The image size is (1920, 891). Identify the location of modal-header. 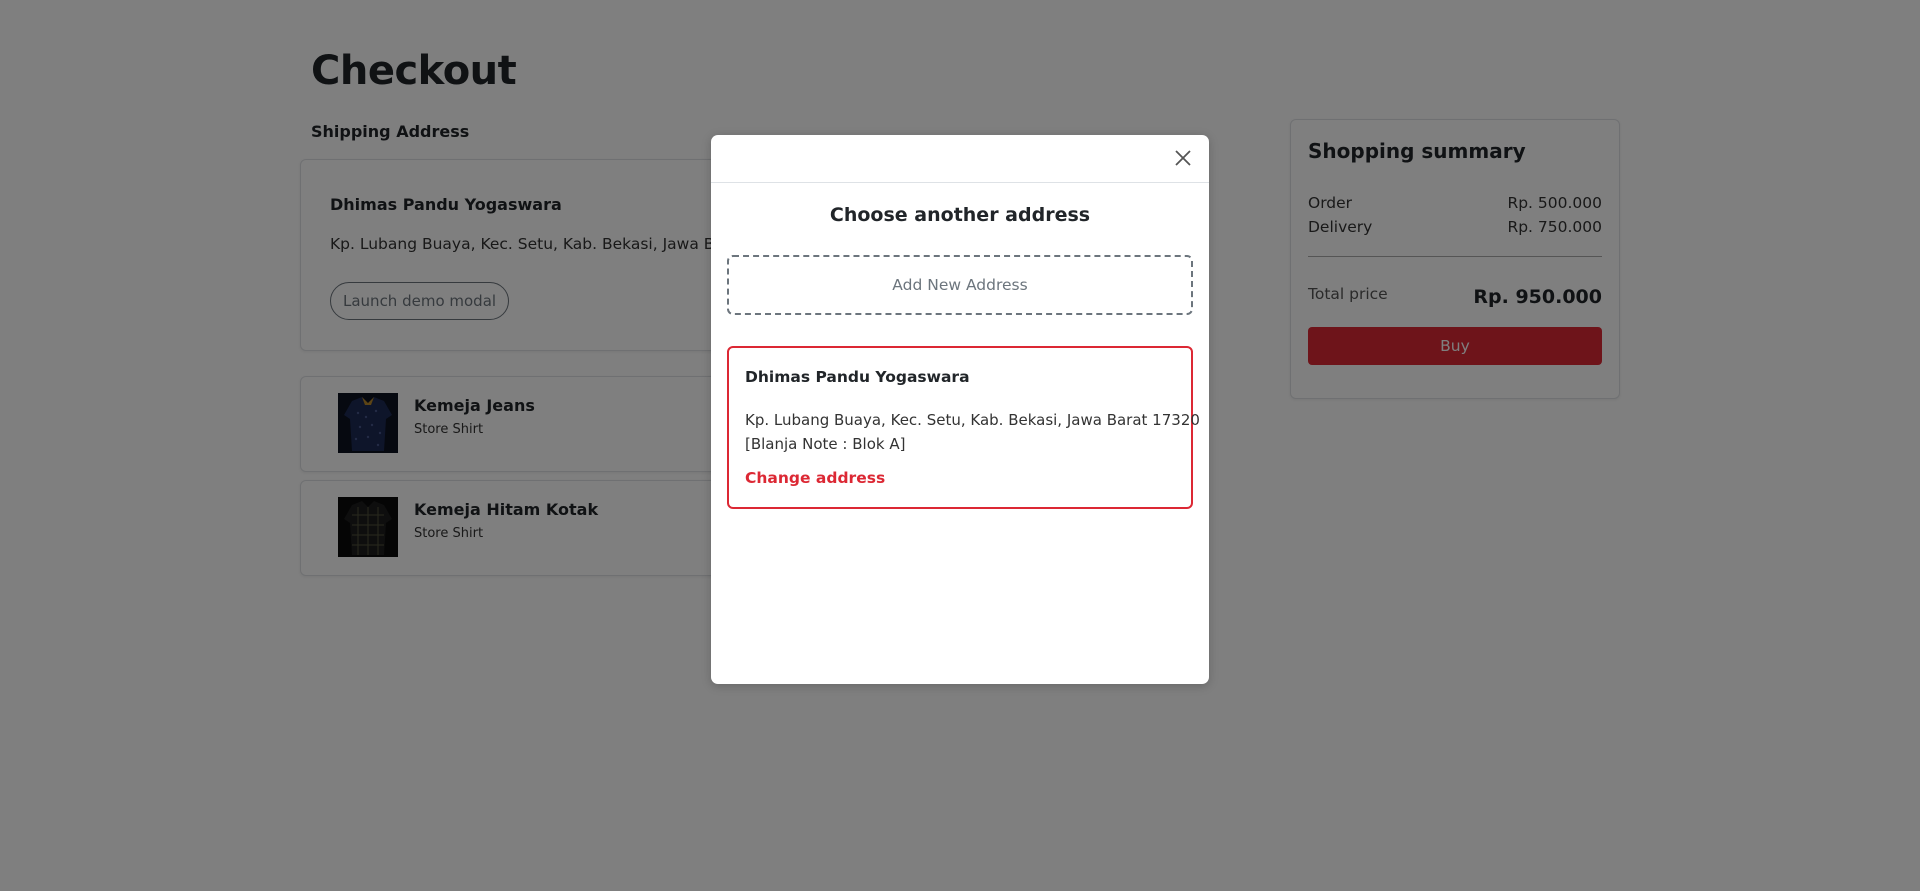
(960, 159).